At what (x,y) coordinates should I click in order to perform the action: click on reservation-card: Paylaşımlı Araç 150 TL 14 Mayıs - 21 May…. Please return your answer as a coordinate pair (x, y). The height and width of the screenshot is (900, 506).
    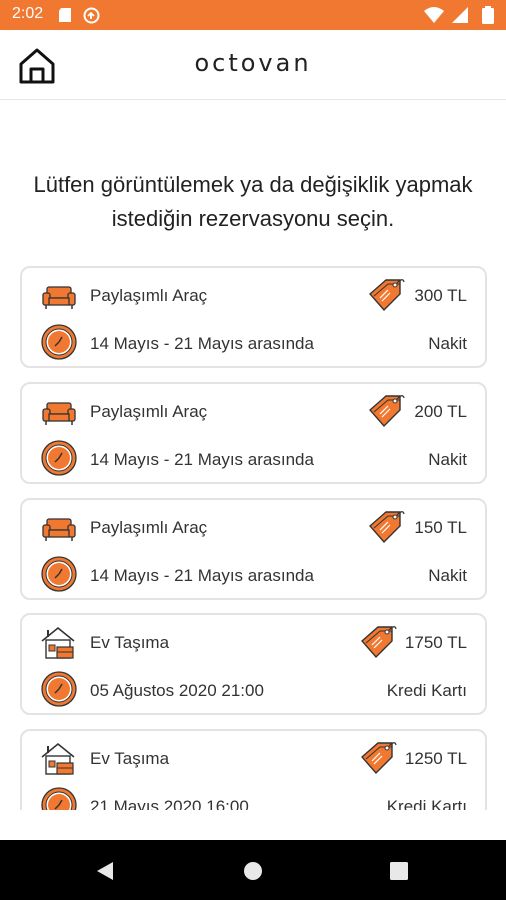
    Looking at the image, I should click on (253, 549).